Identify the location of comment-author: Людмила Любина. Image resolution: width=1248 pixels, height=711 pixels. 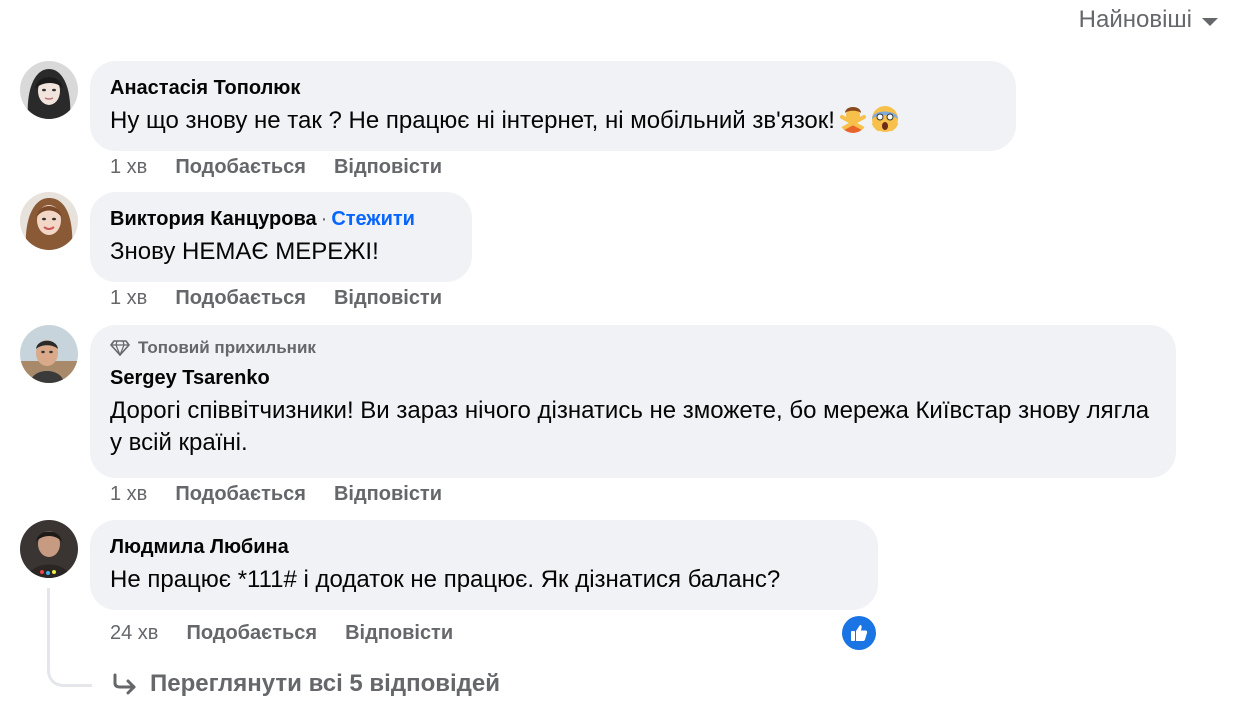
(483, 547).